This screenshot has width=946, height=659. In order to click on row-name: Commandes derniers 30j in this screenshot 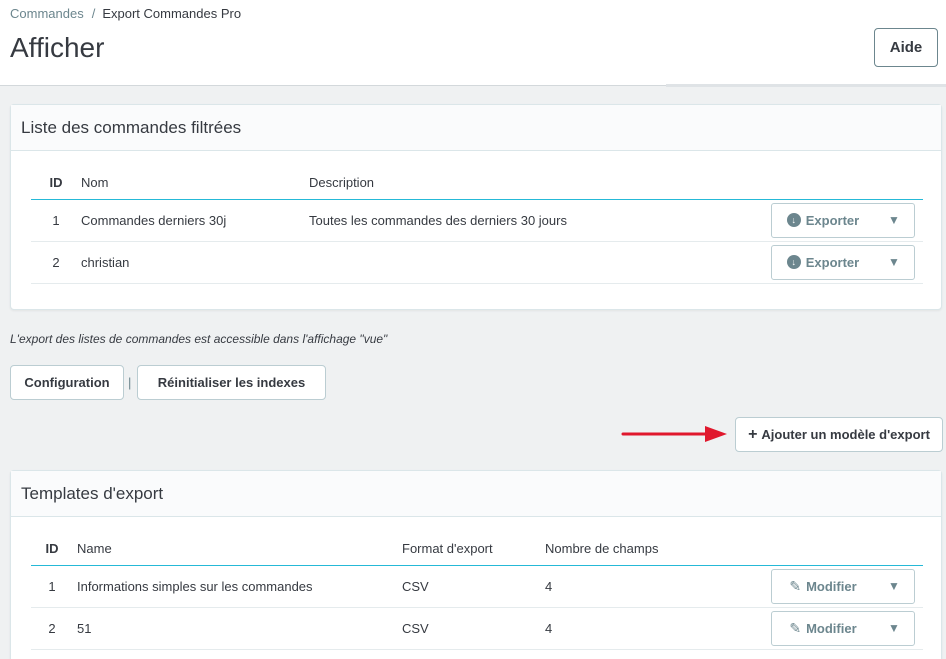, I will do `click(195, 220)`.